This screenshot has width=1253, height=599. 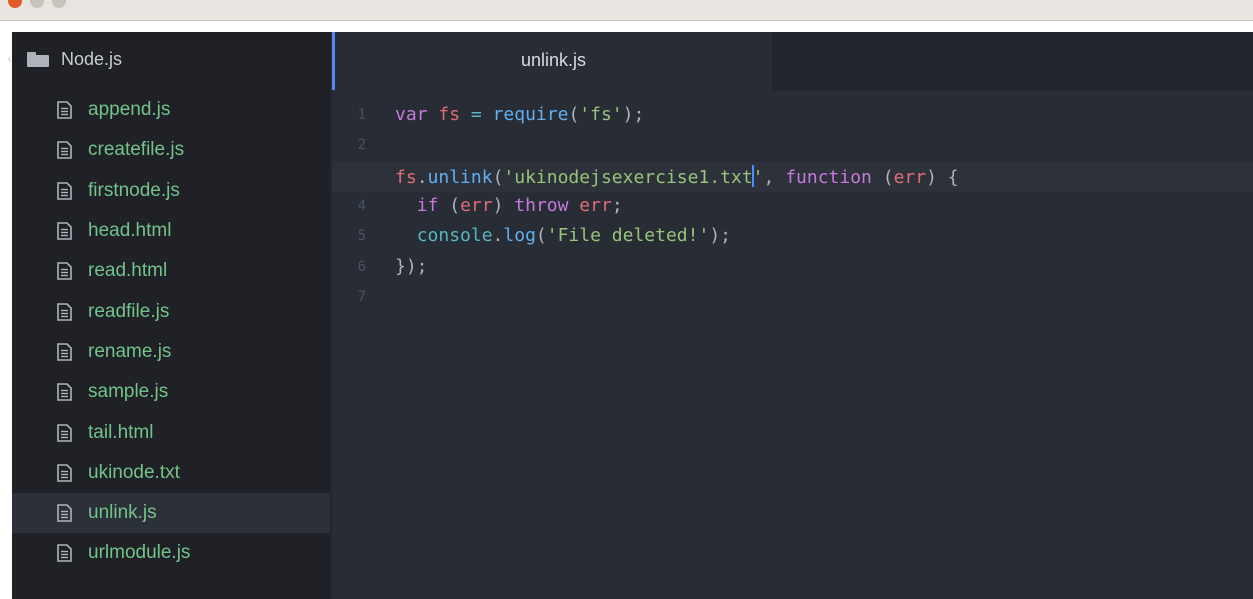 I want to click on code-line: var fs = require('fs');, so click(x=519, y=114).